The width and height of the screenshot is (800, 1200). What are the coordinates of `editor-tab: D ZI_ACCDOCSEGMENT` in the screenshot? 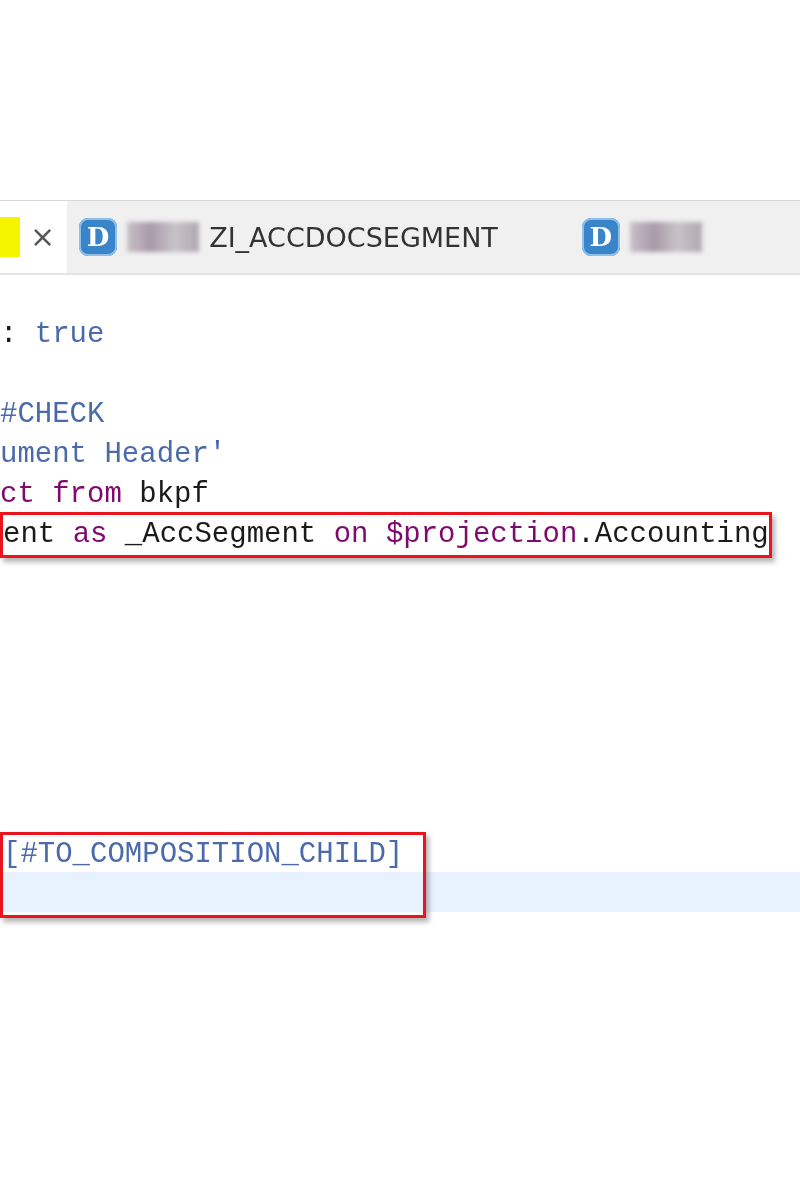 It's located at (288, 237).